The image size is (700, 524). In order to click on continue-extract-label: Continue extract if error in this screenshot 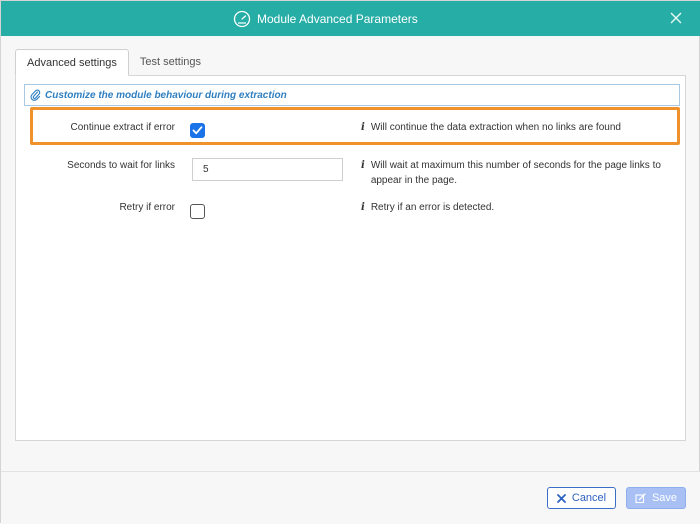, I will do `click(123, 127)`.